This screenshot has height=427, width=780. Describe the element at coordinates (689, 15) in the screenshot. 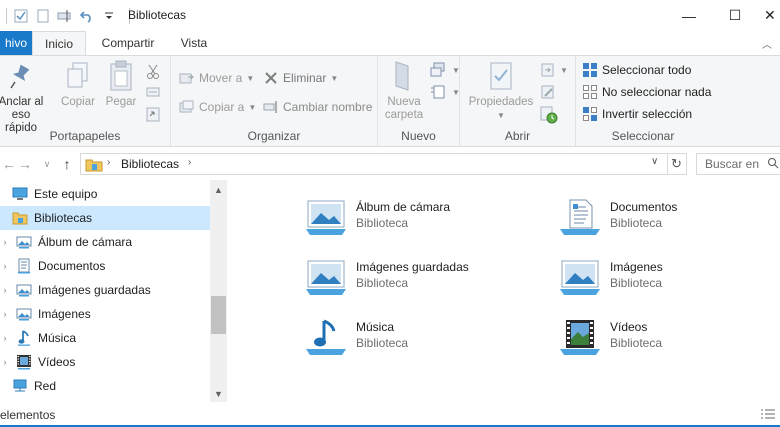

I see `minimize-button: —` at that location.